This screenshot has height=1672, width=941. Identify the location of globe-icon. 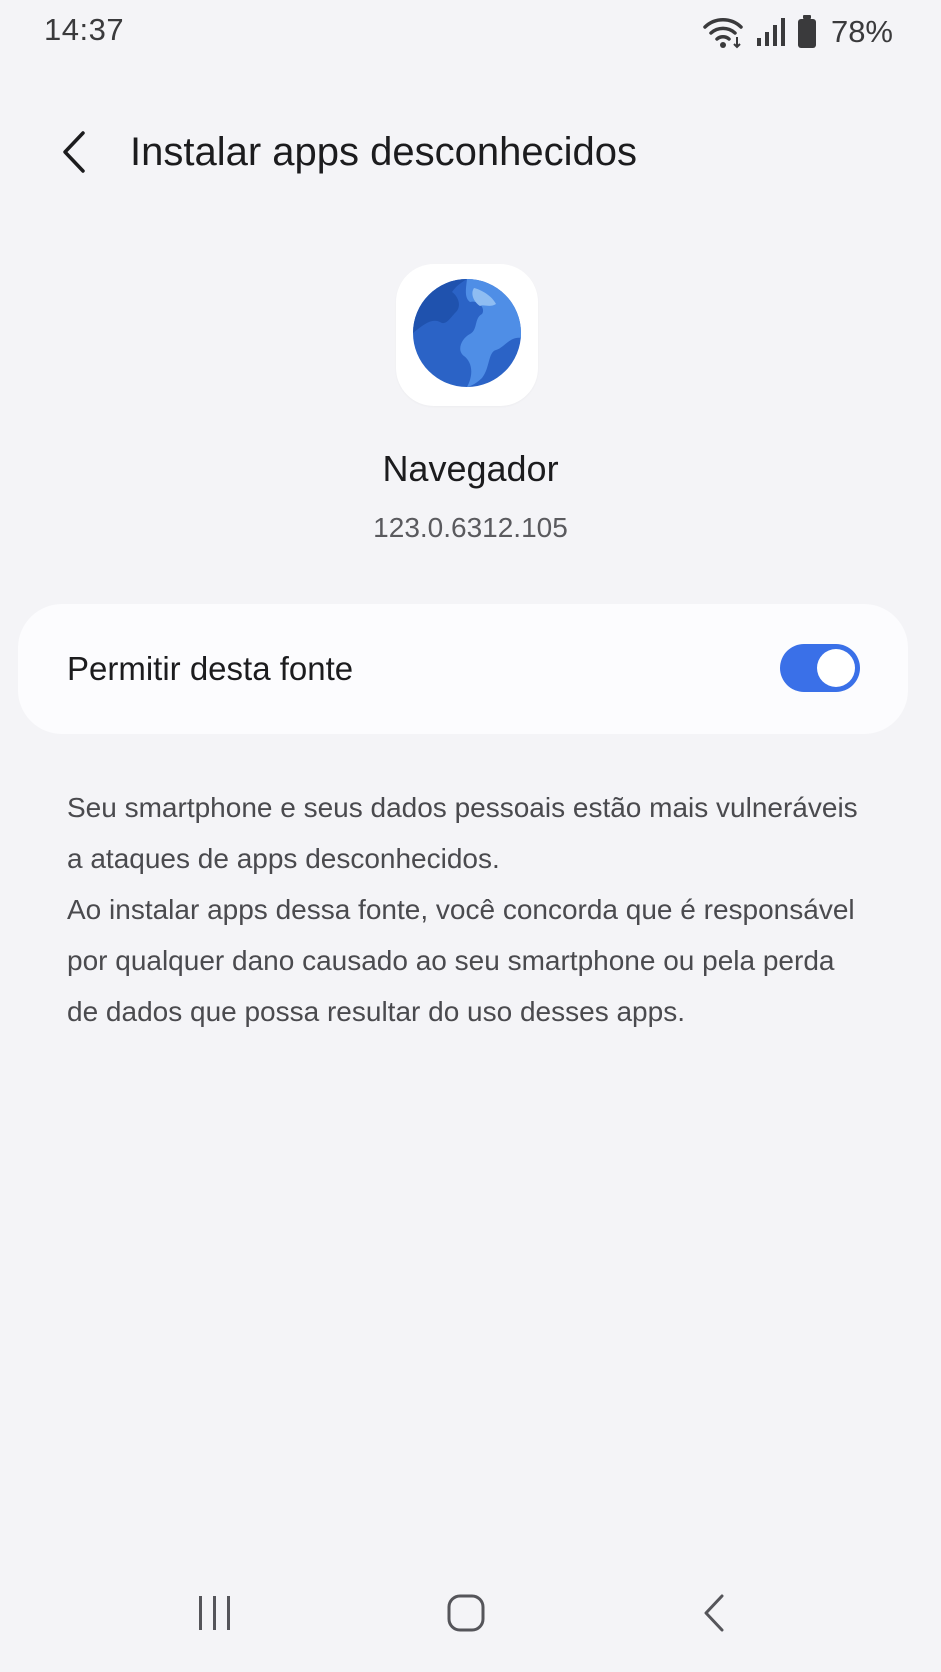
(467, 335).